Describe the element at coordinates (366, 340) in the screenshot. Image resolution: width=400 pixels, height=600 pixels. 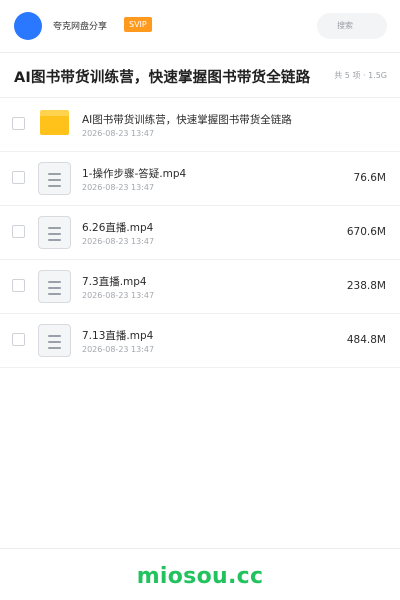
I see `file-size: 484.8M` at that location.